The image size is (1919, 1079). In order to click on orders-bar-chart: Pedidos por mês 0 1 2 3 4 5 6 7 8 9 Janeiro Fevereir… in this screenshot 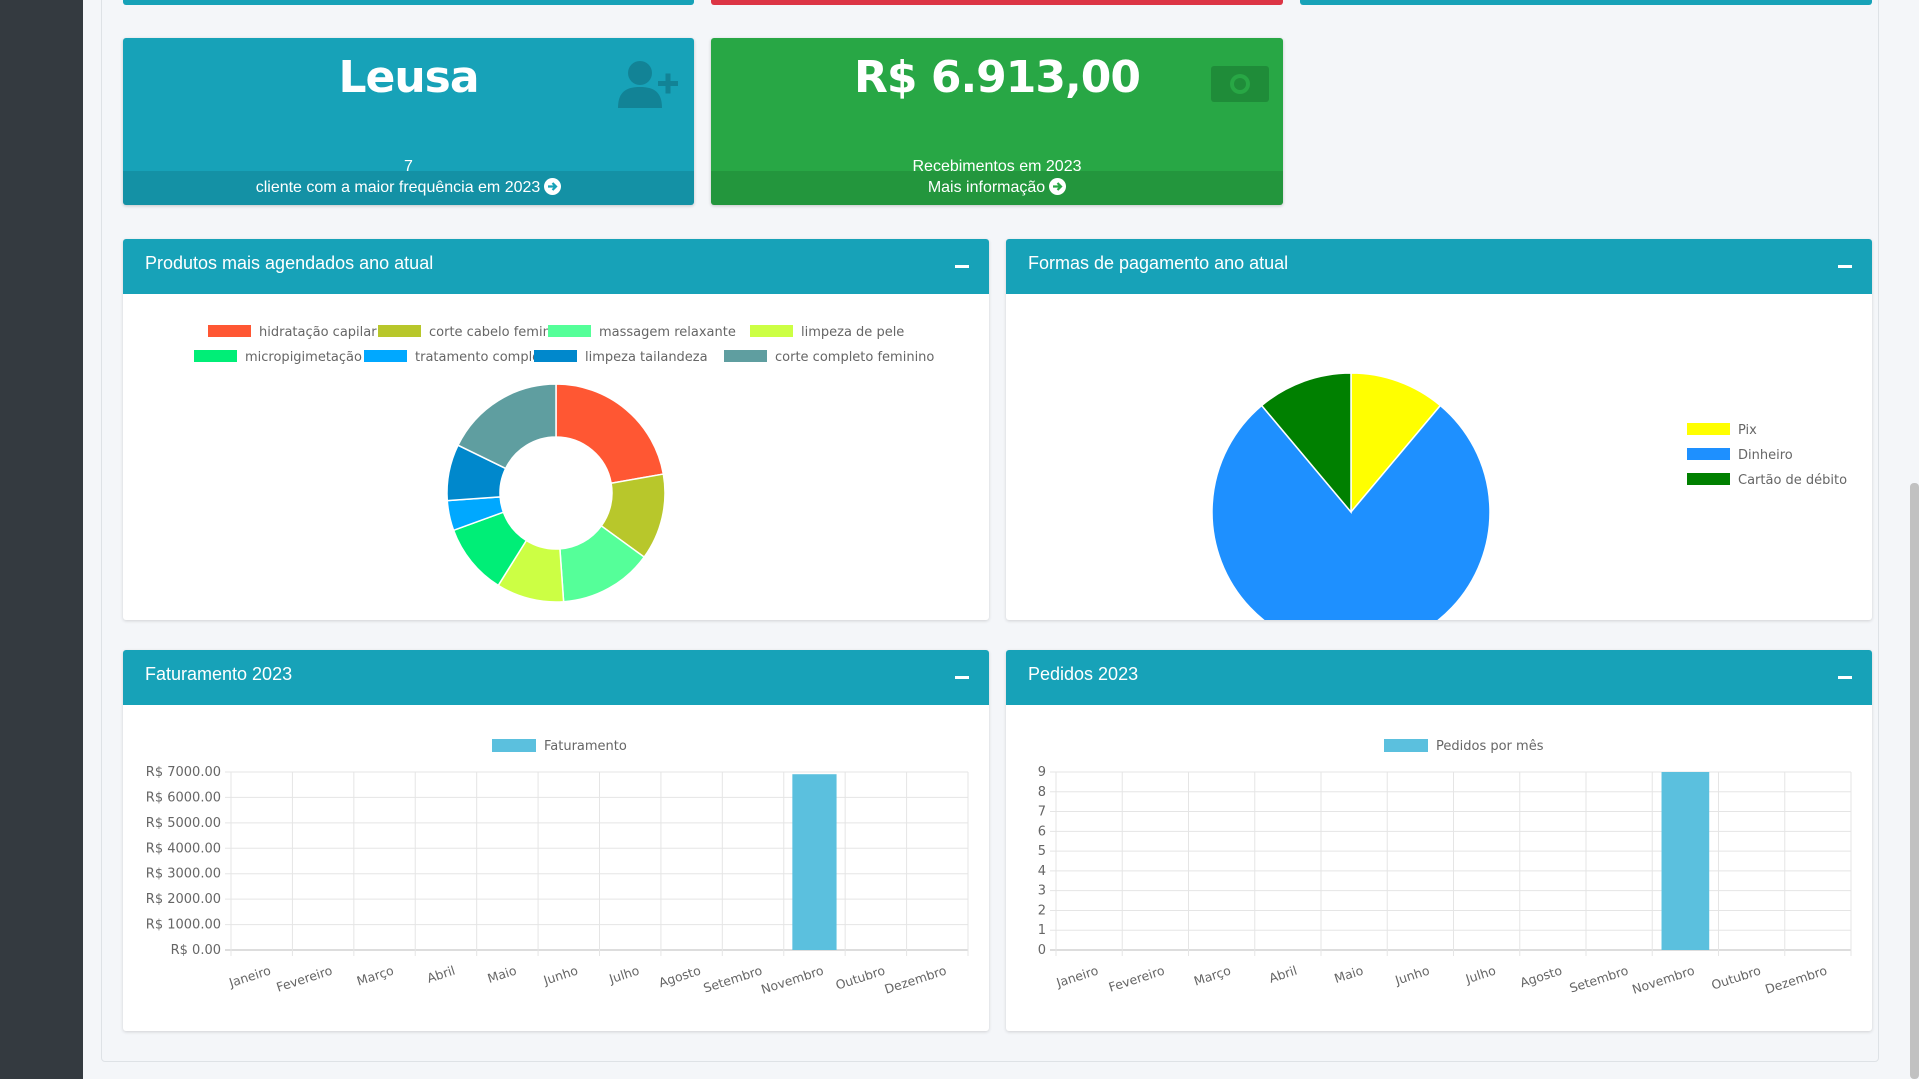, I will do `click(1445, 868)`.